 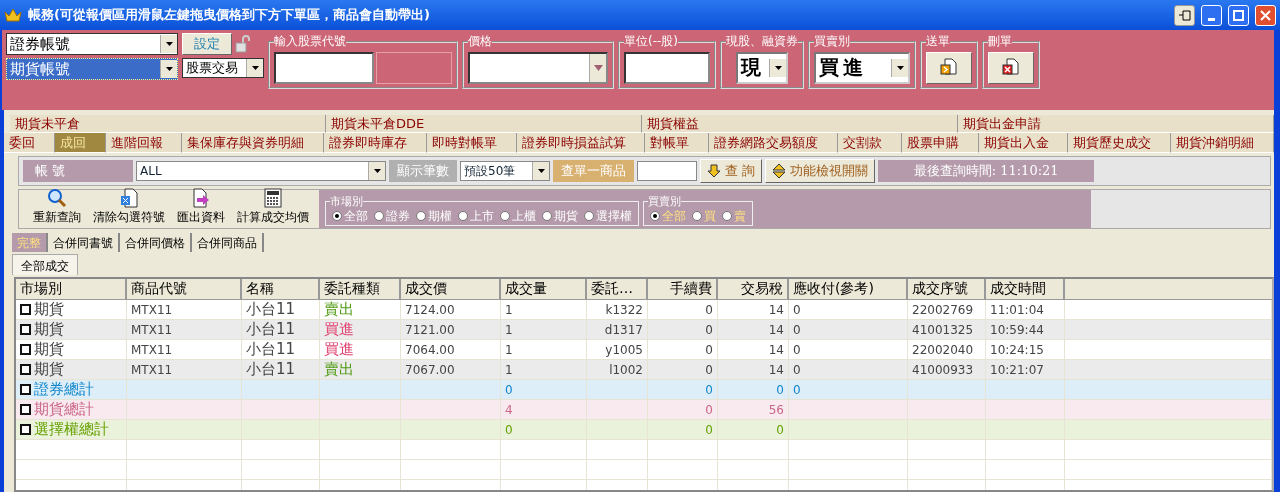 What do you see at coordinates (593, 171) in the screenshot?
I see `single-product-label: 查單一商品` at bounding box center [593, 171].